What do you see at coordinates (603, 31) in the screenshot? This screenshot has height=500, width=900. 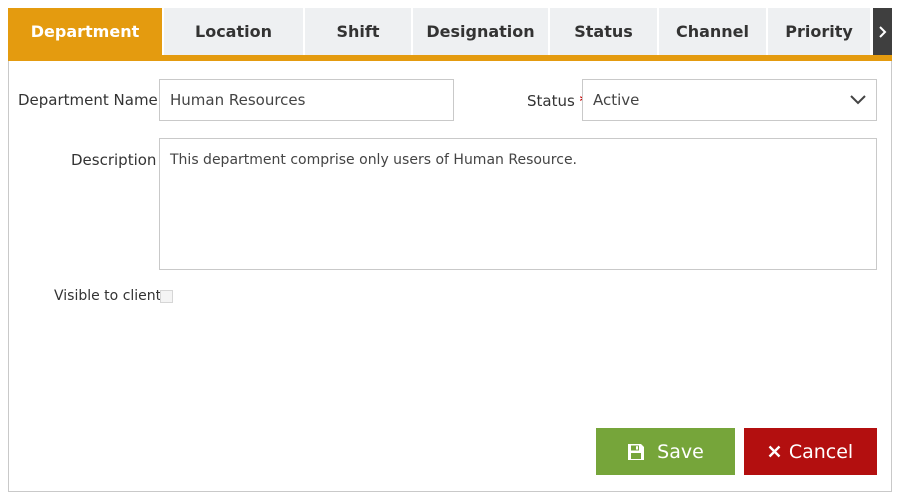 I see `tab-status: Status` at bounding box center [603, 31].